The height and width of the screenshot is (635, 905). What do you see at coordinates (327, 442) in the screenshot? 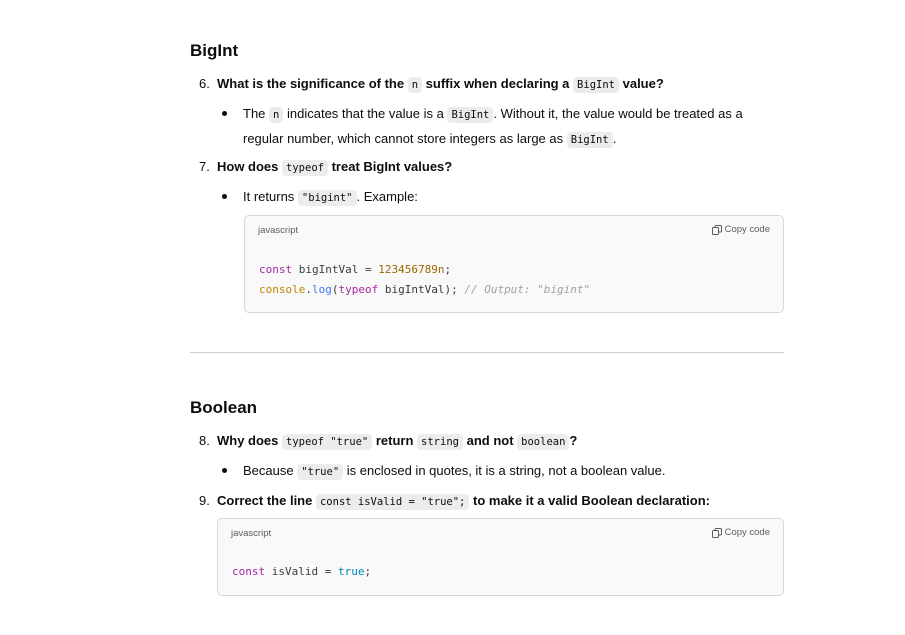
I see `inline-code: typeof "true"` at bounding box center [327, 442].